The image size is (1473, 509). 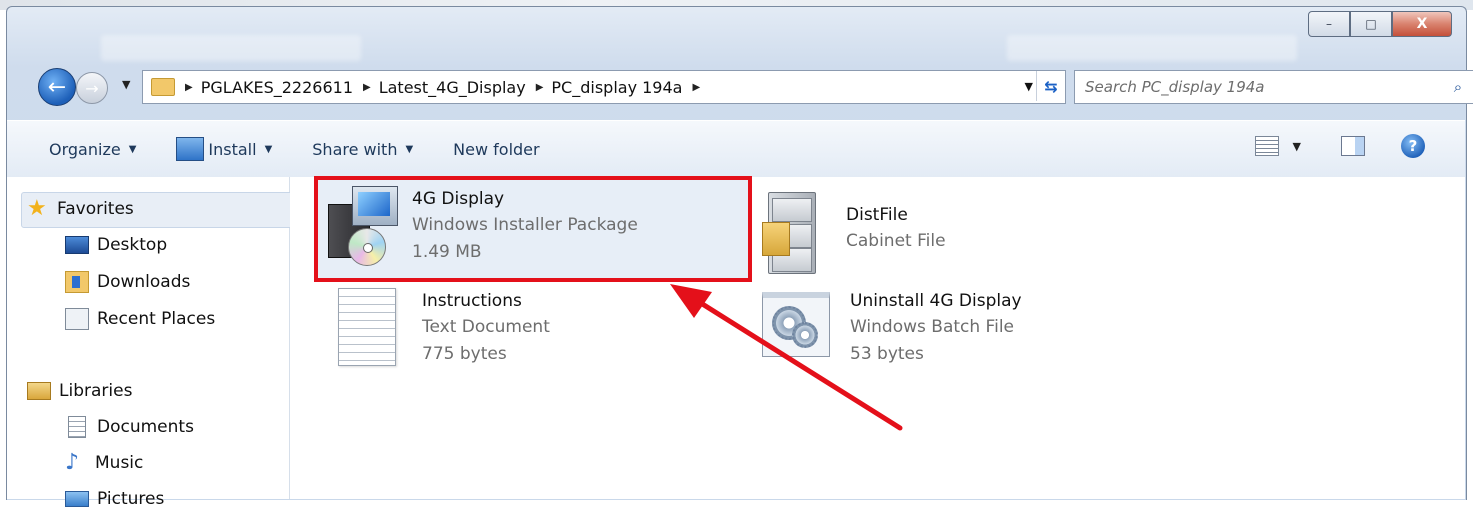 What do you see at coordinates (277, 87) in the screenshot?
I see `breadcrumb-pglakes: PGLAKES_2226611` at bounding box center [277, 87].